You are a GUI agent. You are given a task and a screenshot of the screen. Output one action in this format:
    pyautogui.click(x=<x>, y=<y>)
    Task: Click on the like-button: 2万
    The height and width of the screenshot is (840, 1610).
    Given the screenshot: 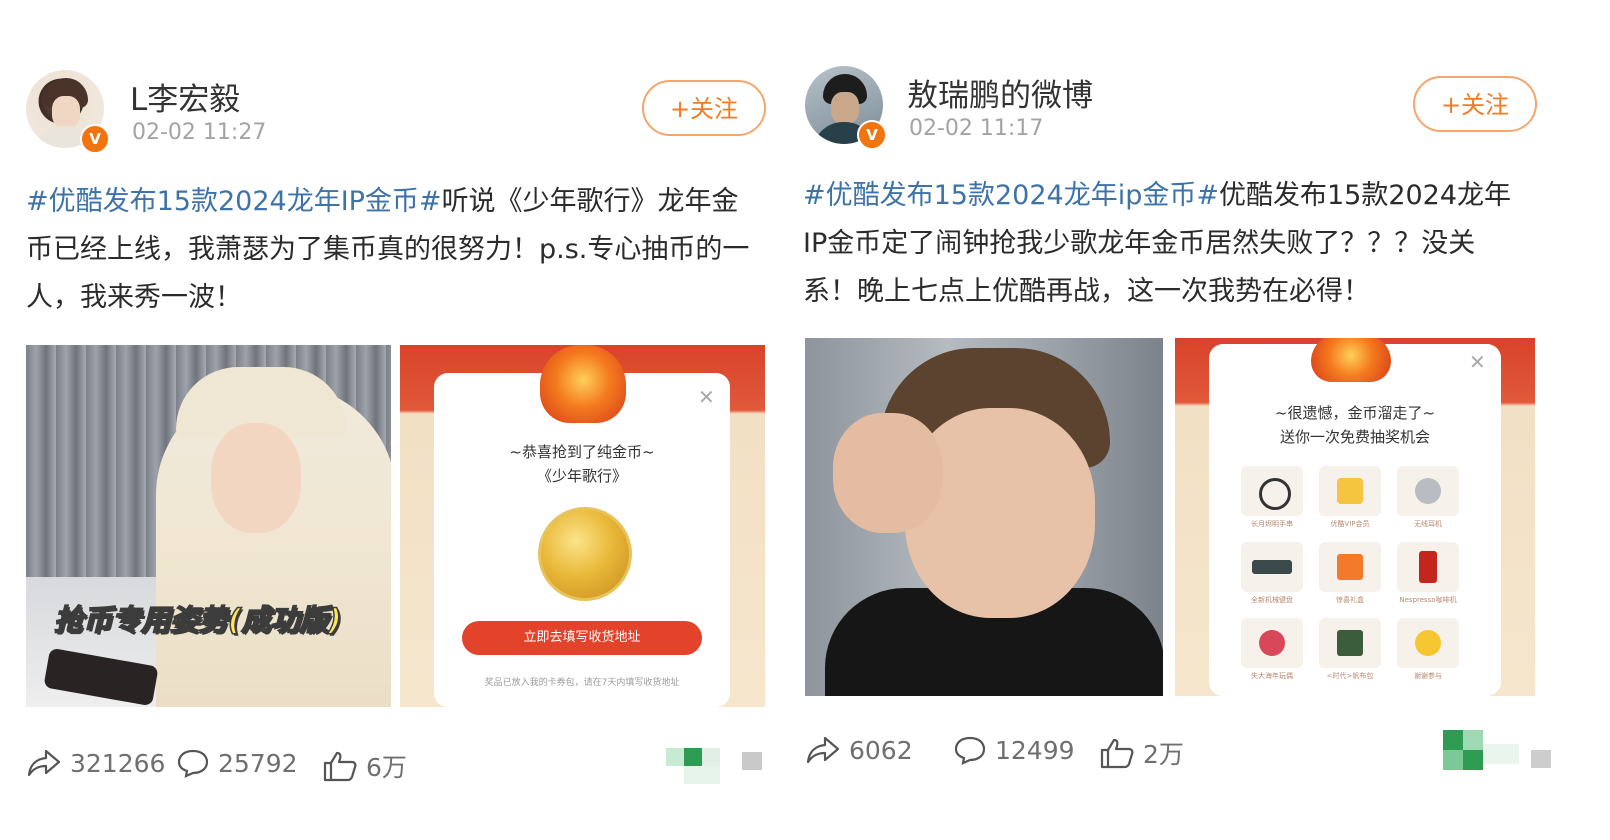 What is the action you would take?
    pyautogui.click(x=1141, y=753)
    